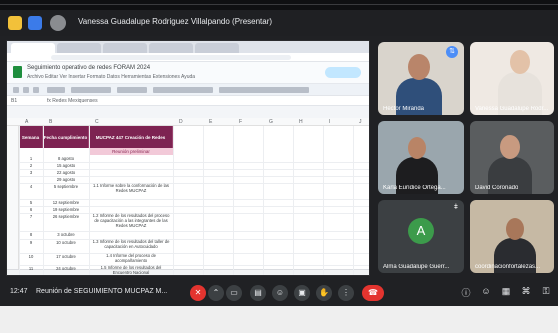  Describe the element at coordinates (302, 293) in the screenshot. I see `present-button: ▣` at that location.